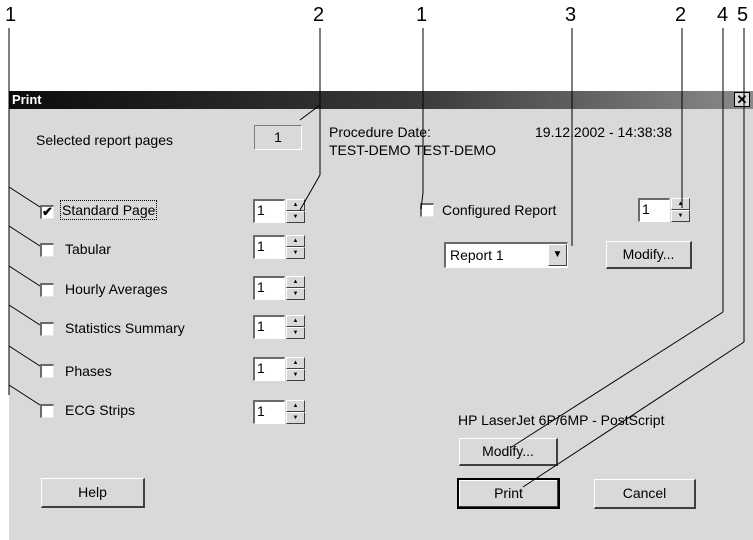  What do you see at coordinates (278, 137) in the screenshot?
I see `selected-pages-count: 1` at bounding box center [278, 137].